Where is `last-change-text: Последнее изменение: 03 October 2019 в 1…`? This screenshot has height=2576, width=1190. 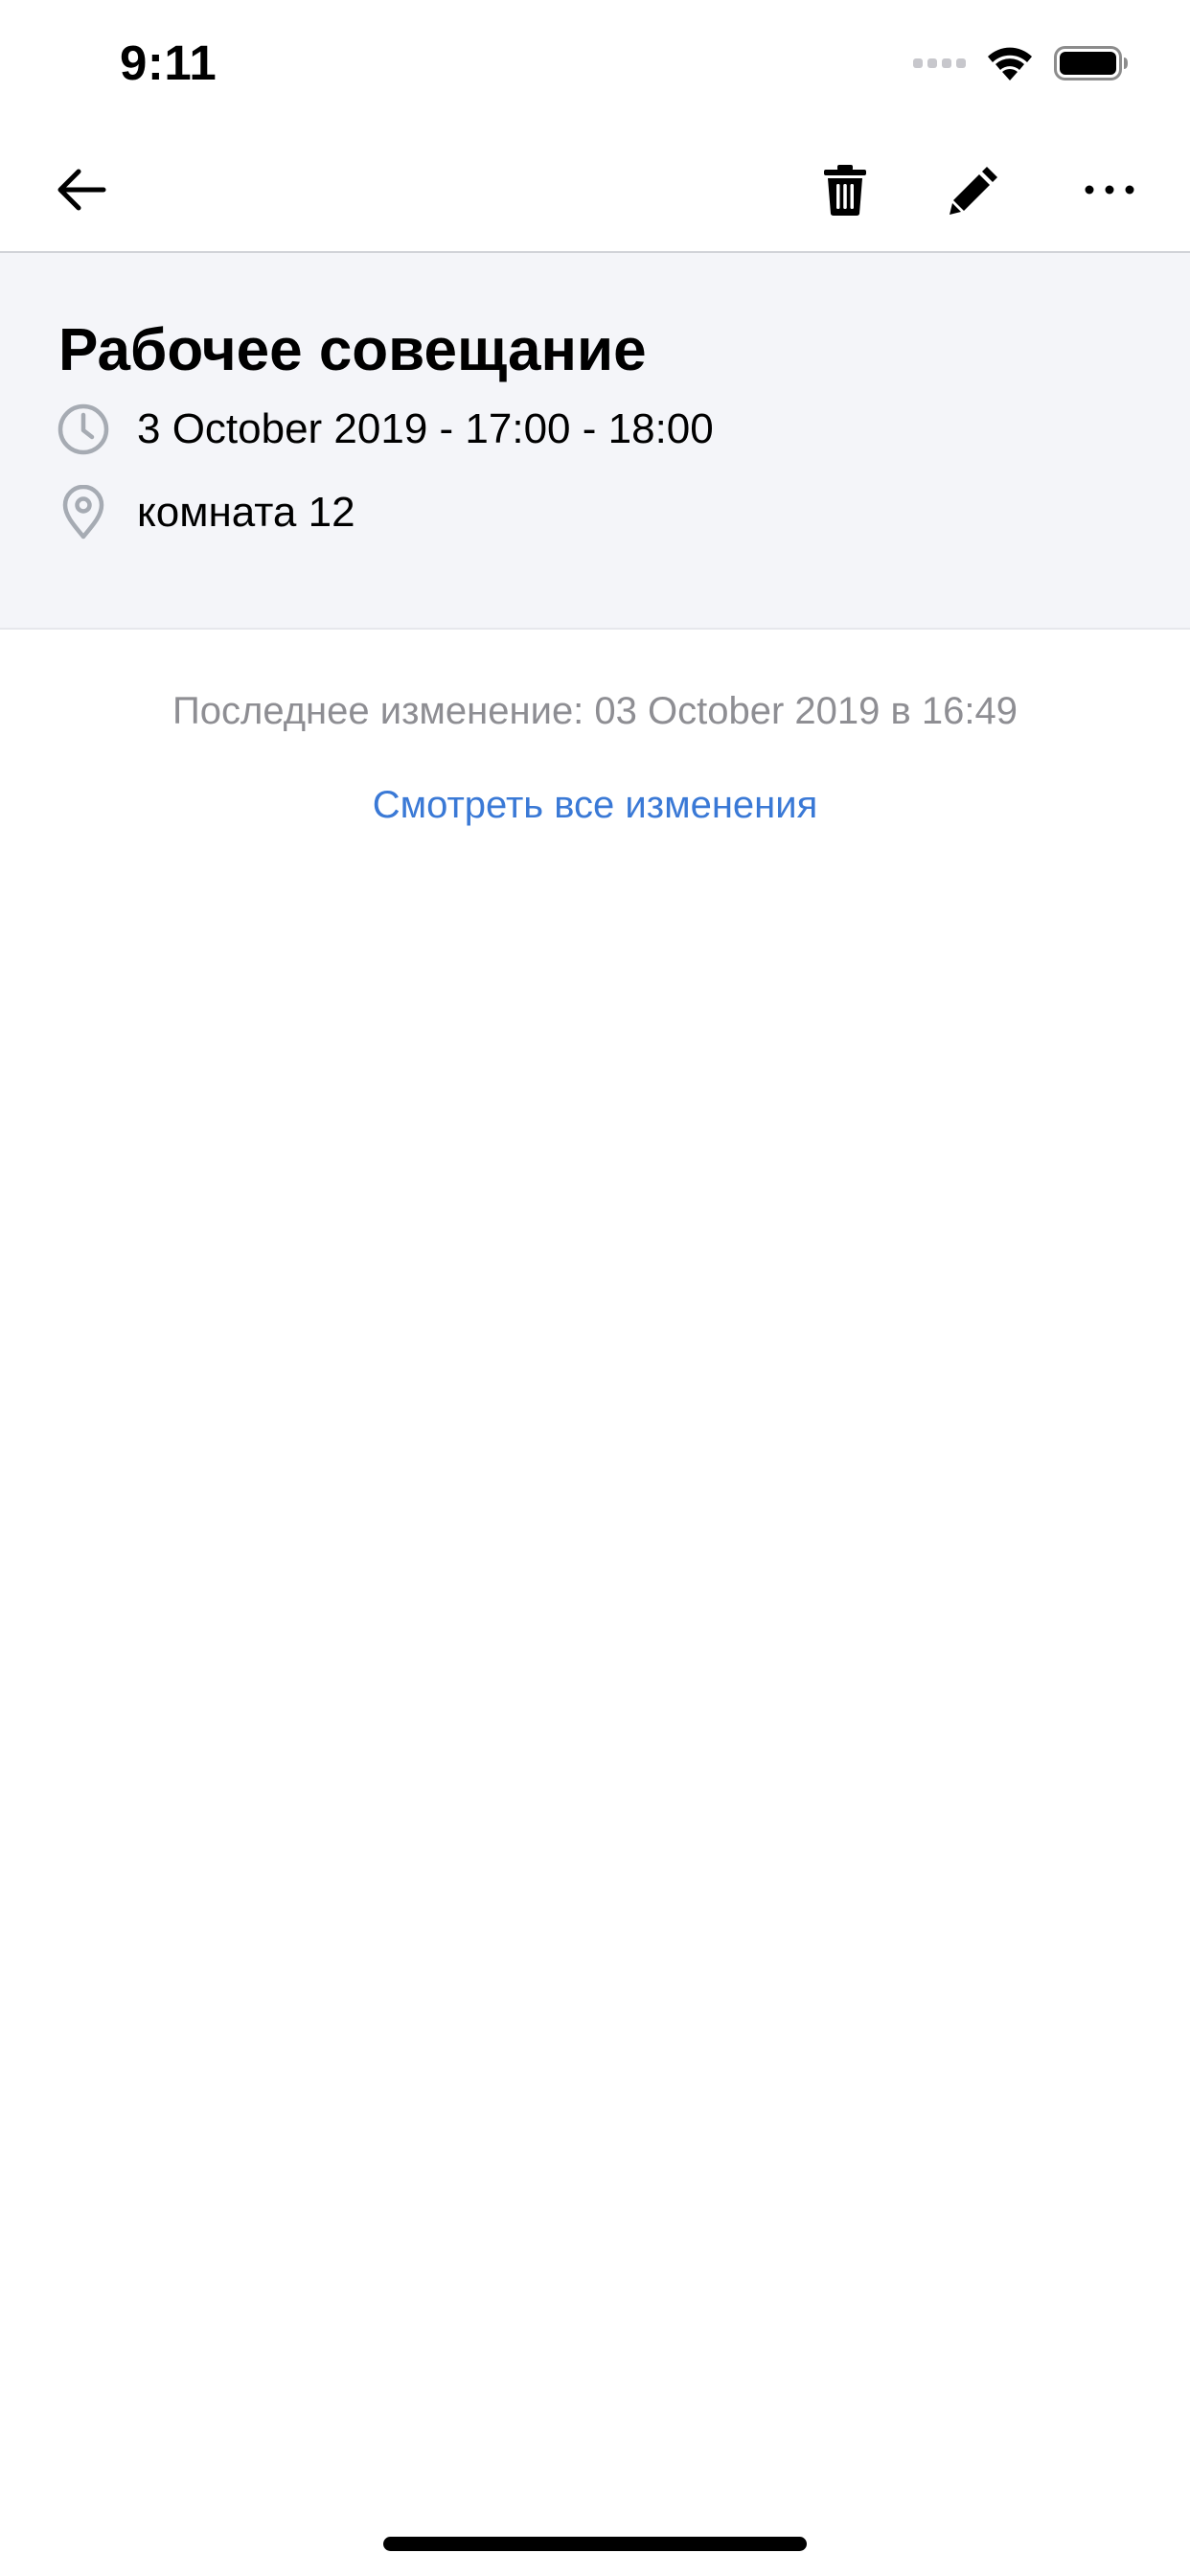 last-change-text: Последнее изменение: 03 October 2019 в 1… is located at coordinates (595, 711).